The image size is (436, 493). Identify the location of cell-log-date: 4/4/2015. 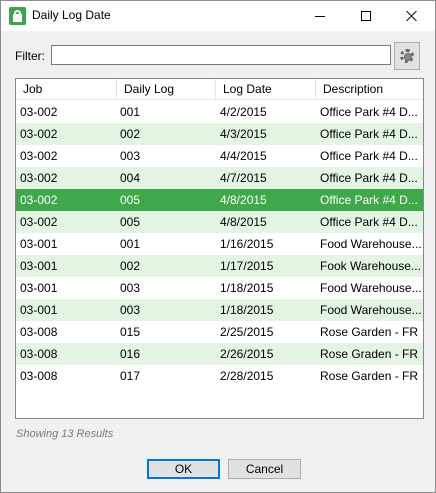
(243, 156).